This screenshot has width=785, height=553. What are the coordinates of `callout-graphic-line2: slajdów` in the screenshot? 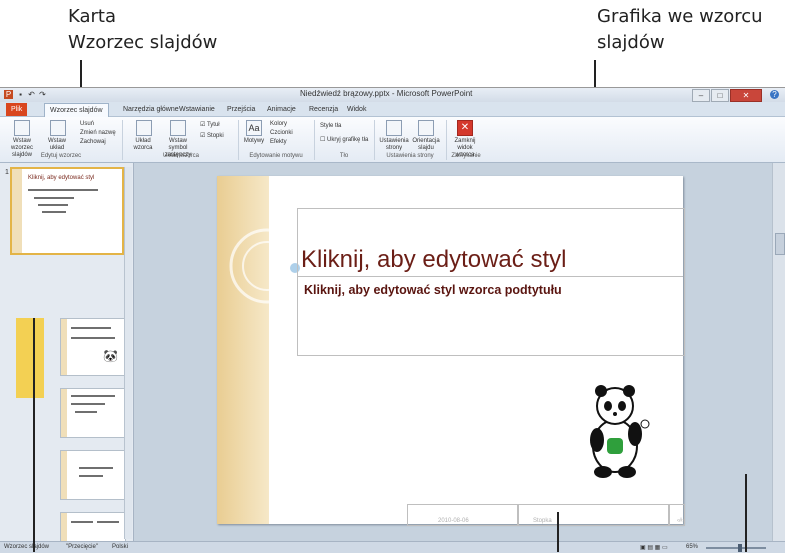 It's located at (631, 42).